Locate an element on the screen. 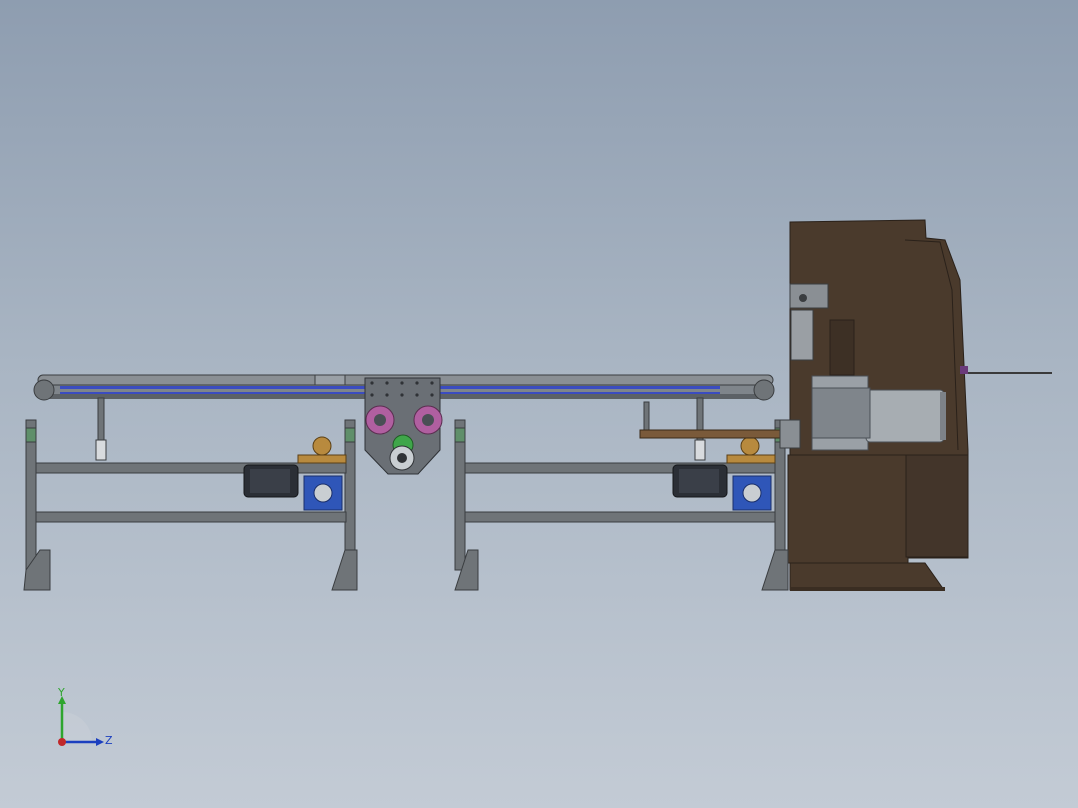 Image resolution: width=1078 pixels, height=808 pixels. left-rail-upper is located at coordinates (191, 468).